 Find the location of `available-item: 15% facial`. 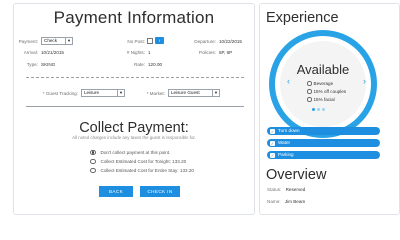

available-item: 15% facial is located at coordinates (321, 99).